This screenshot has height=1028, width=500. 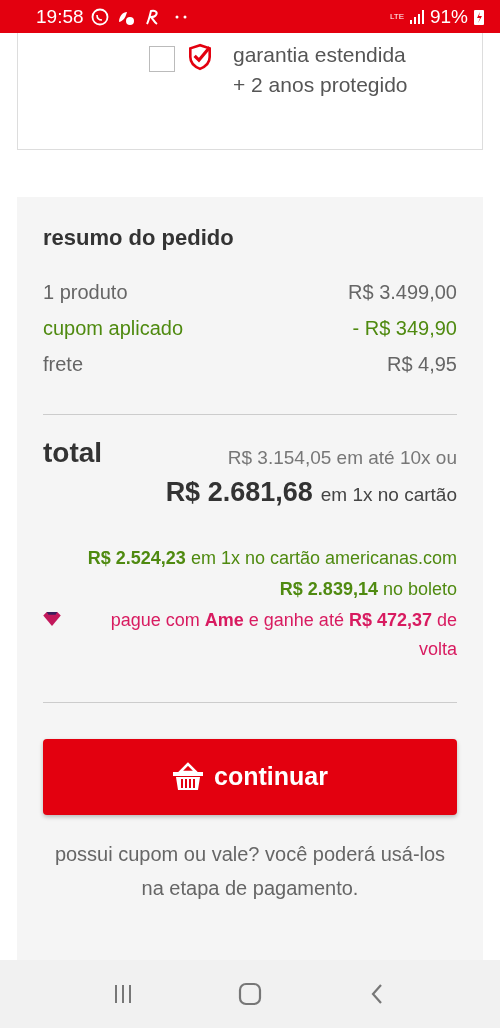 I want to click on shield-check-icon, so click(x=200, y=57).